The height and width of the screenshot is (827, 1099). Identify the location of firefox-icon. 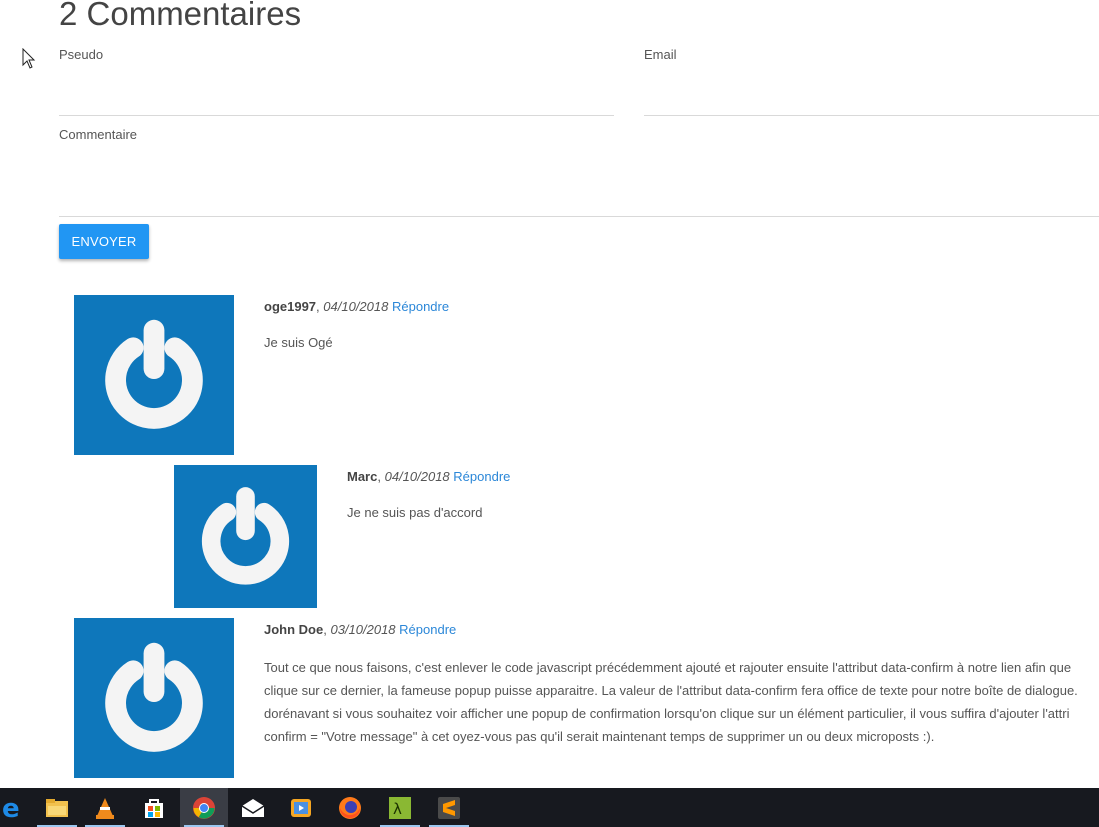
(350, 807).